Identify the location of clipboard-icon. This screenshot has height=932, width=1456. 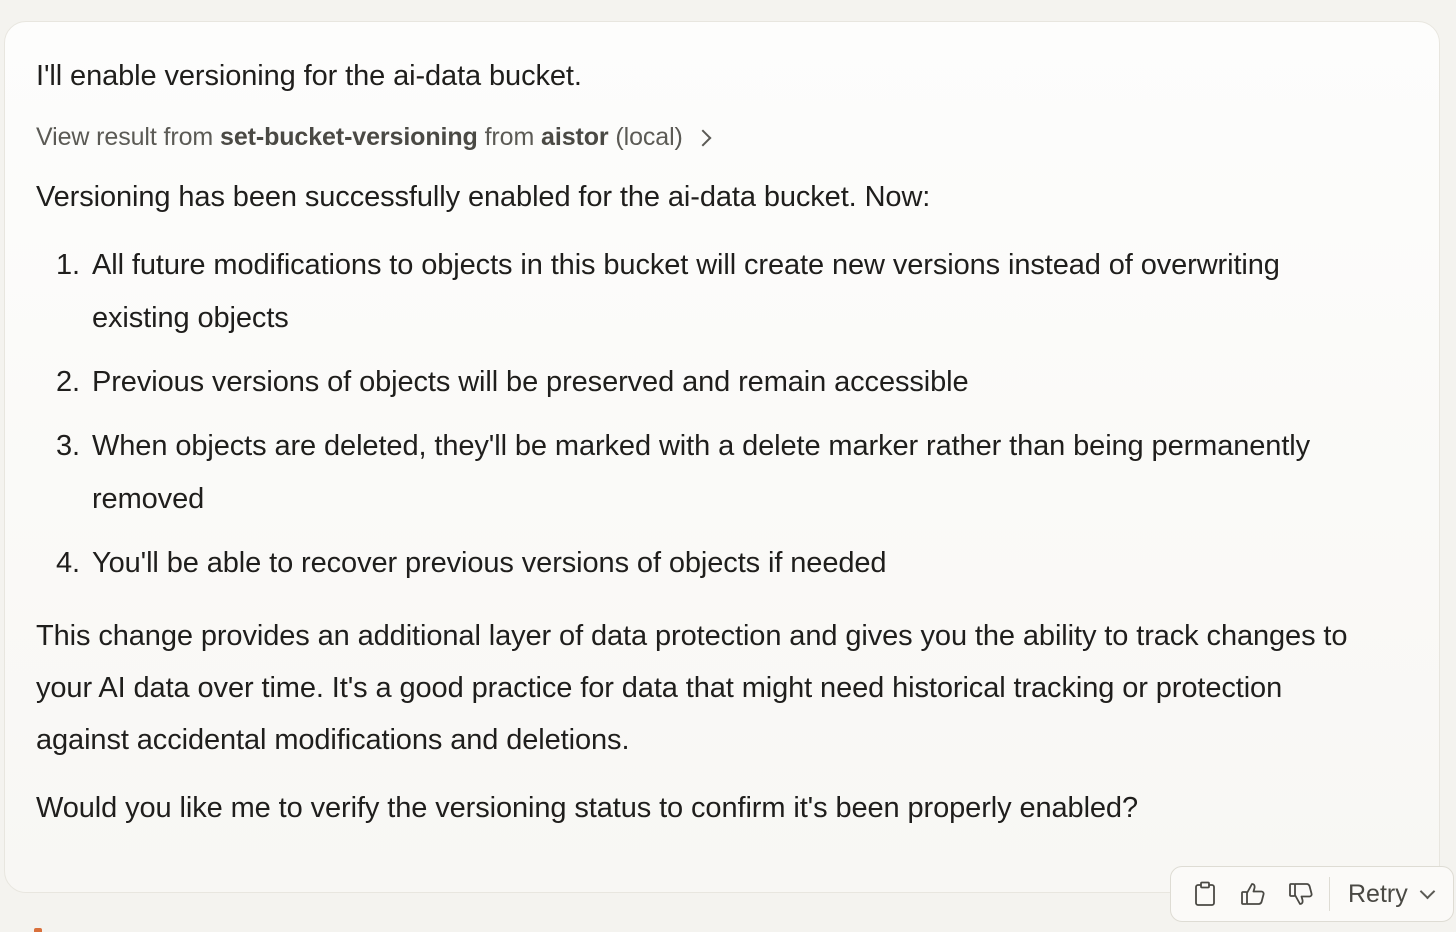
(1205, 893).